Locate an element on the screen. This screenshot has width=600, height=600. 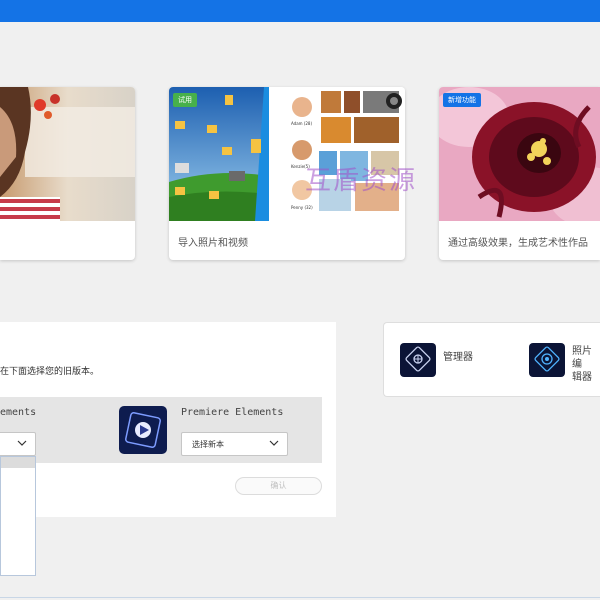
product-strip: ements Premiere Elements 选择新本 is located at coordinates (161, 430).